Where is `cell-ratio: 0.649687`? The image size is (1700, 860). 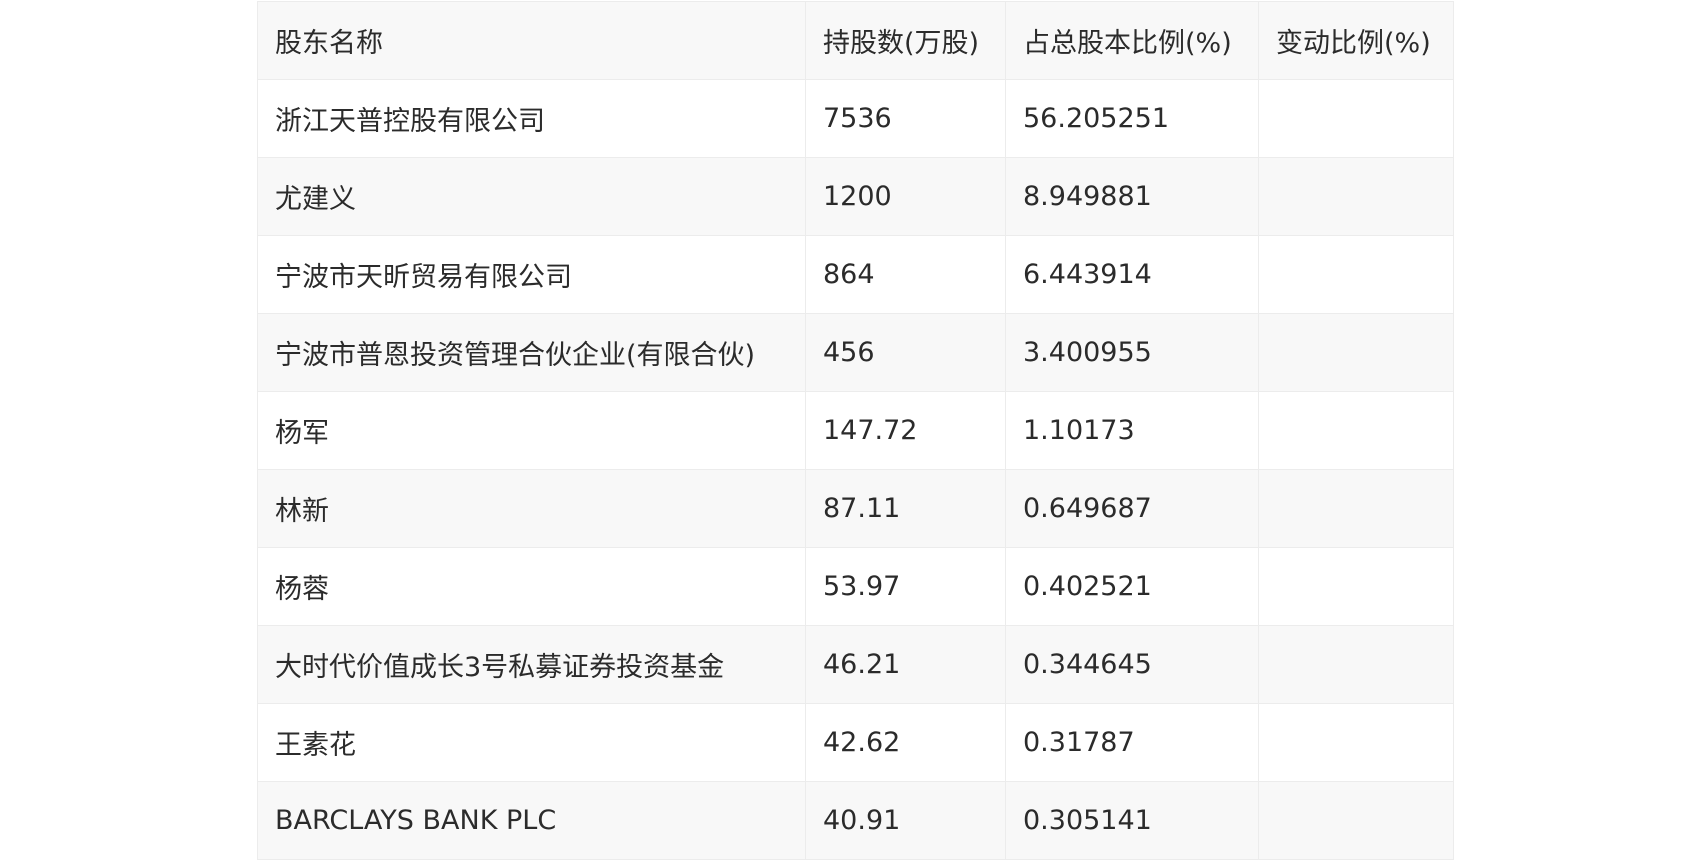 cell-ratio: 0.649687 is located at coordinates (1132, 508).